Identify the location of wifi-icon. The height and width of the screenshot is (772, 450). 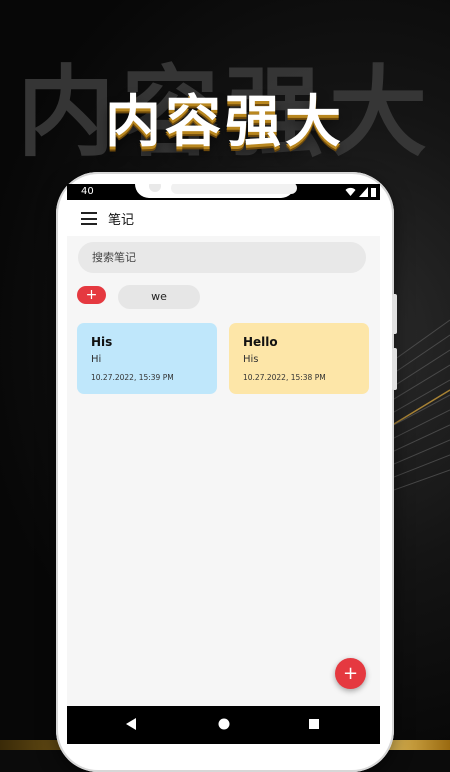
(350, 191).